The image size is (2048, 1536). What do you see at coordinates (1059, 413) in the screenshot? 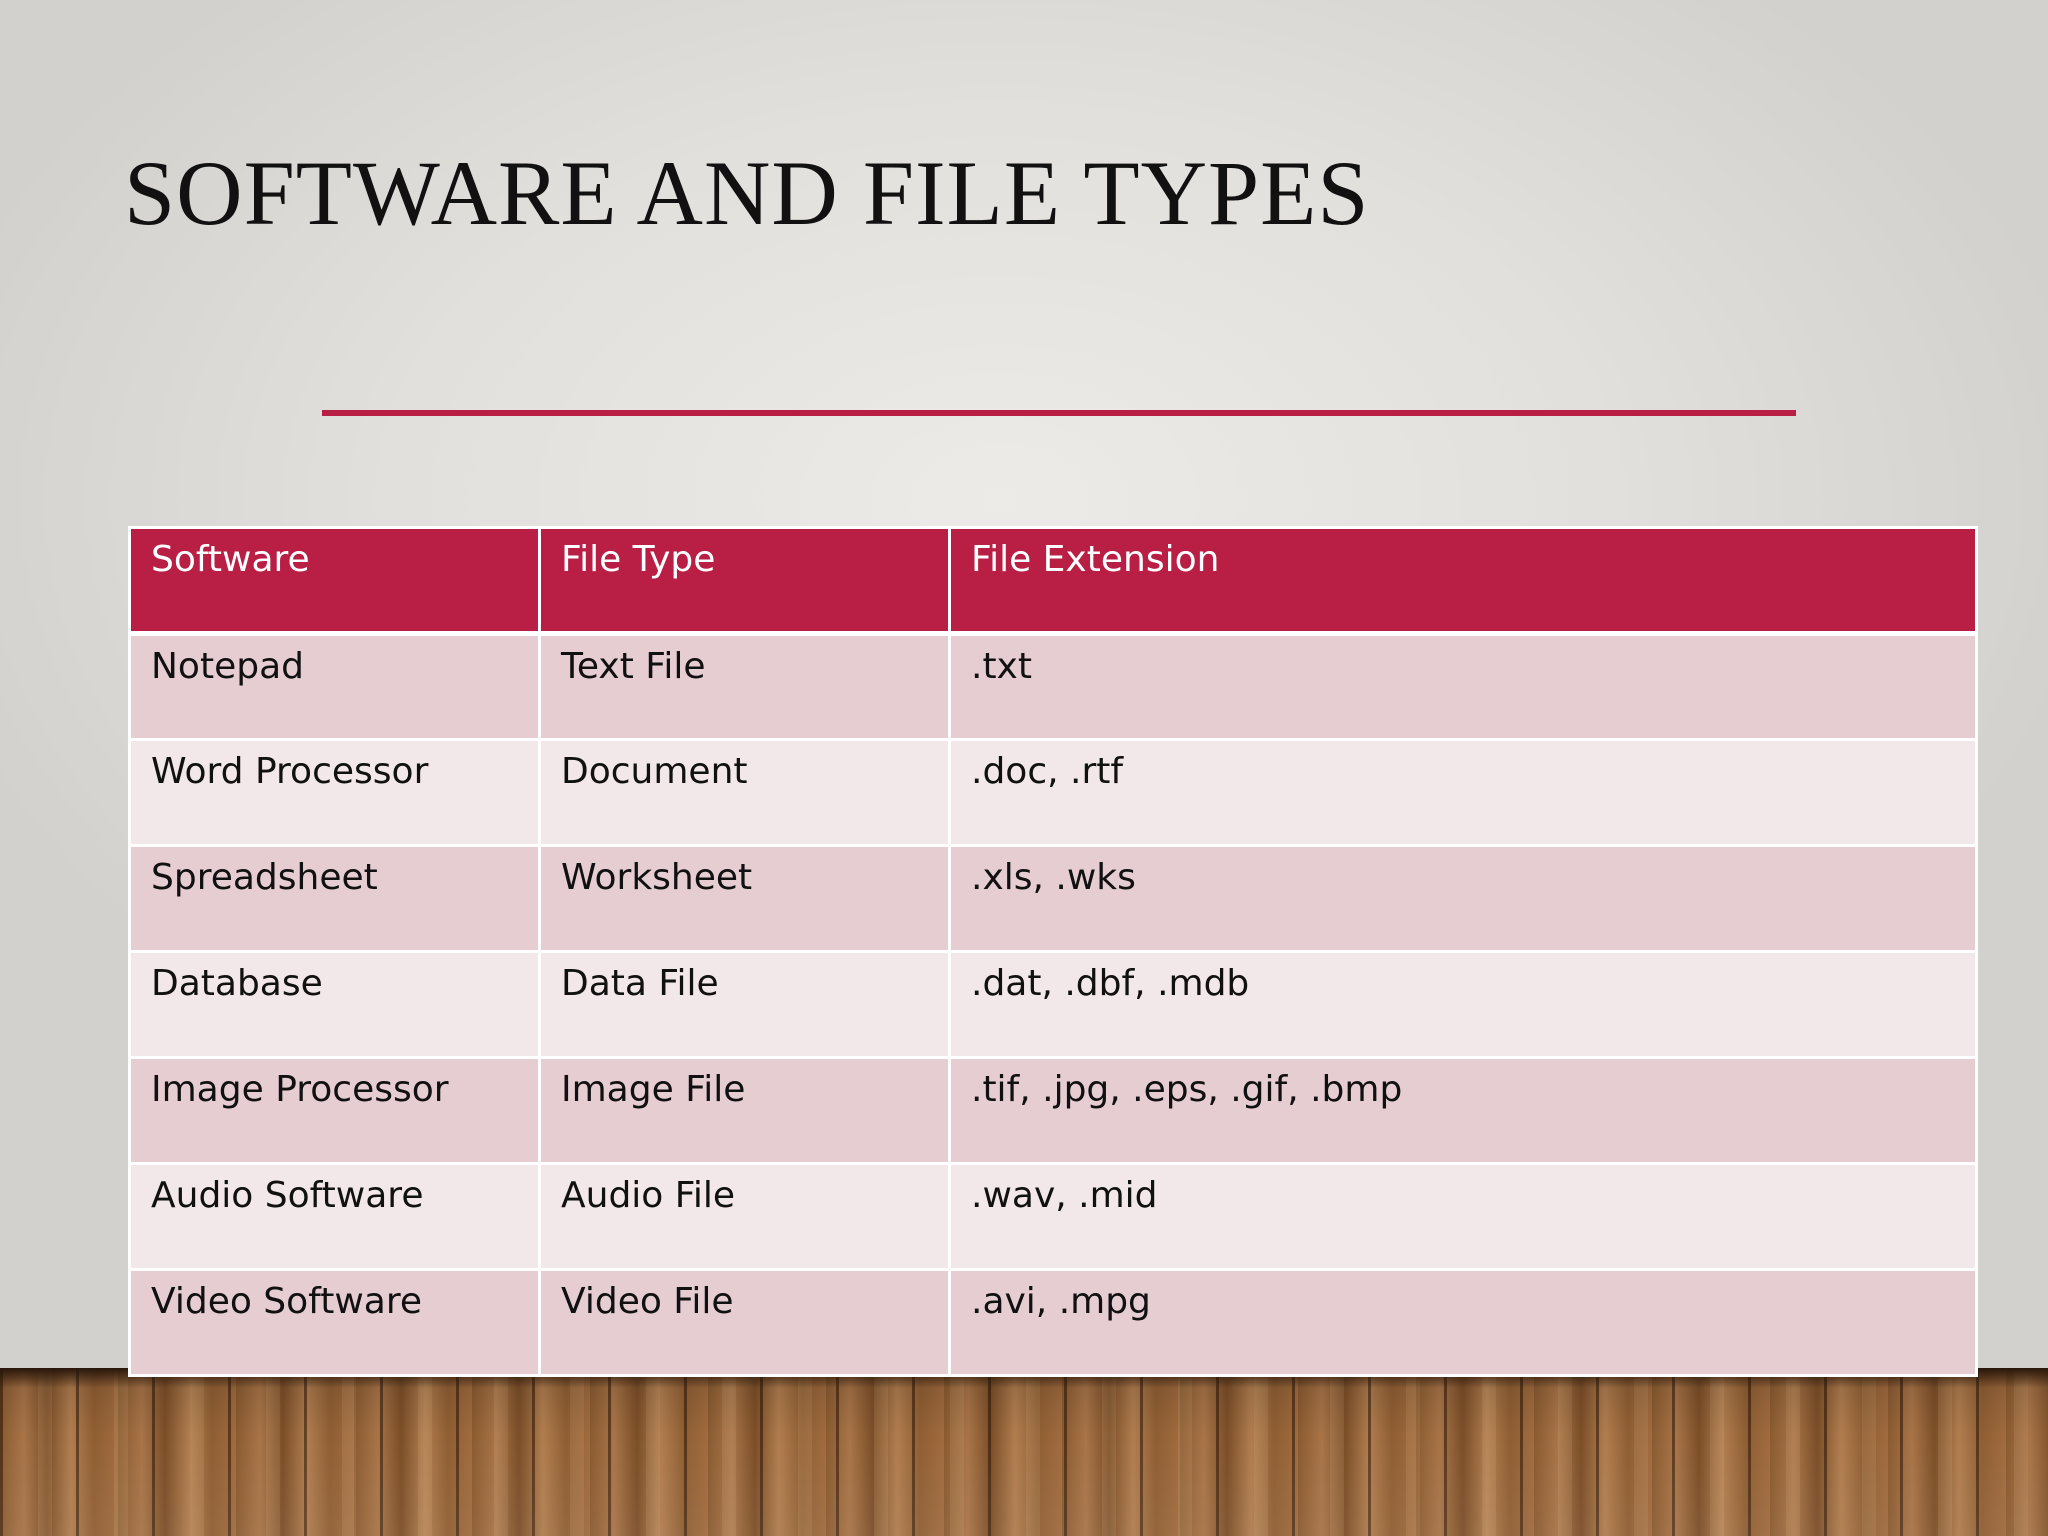
I see `title-accent-line` at bounding box center [1059, 413].